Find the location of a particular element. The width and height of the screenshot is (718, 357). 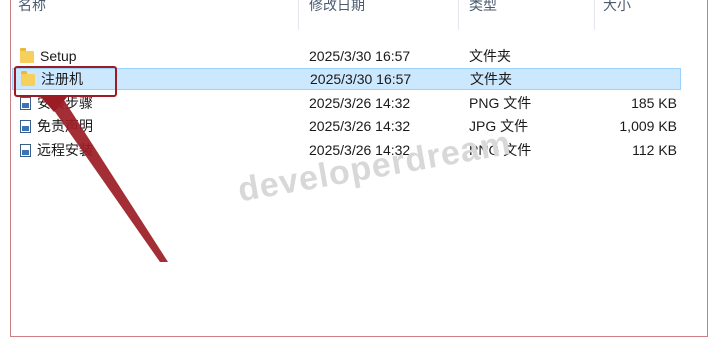

pointer-arrow-icon is located at coordinates (104, 179).